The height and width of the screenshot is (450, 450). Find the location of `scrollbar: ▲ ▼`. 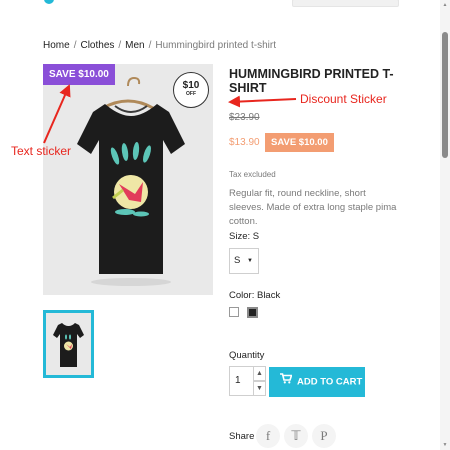

scrollbar: ▲ ▼ is located at coordinates (445, 225).